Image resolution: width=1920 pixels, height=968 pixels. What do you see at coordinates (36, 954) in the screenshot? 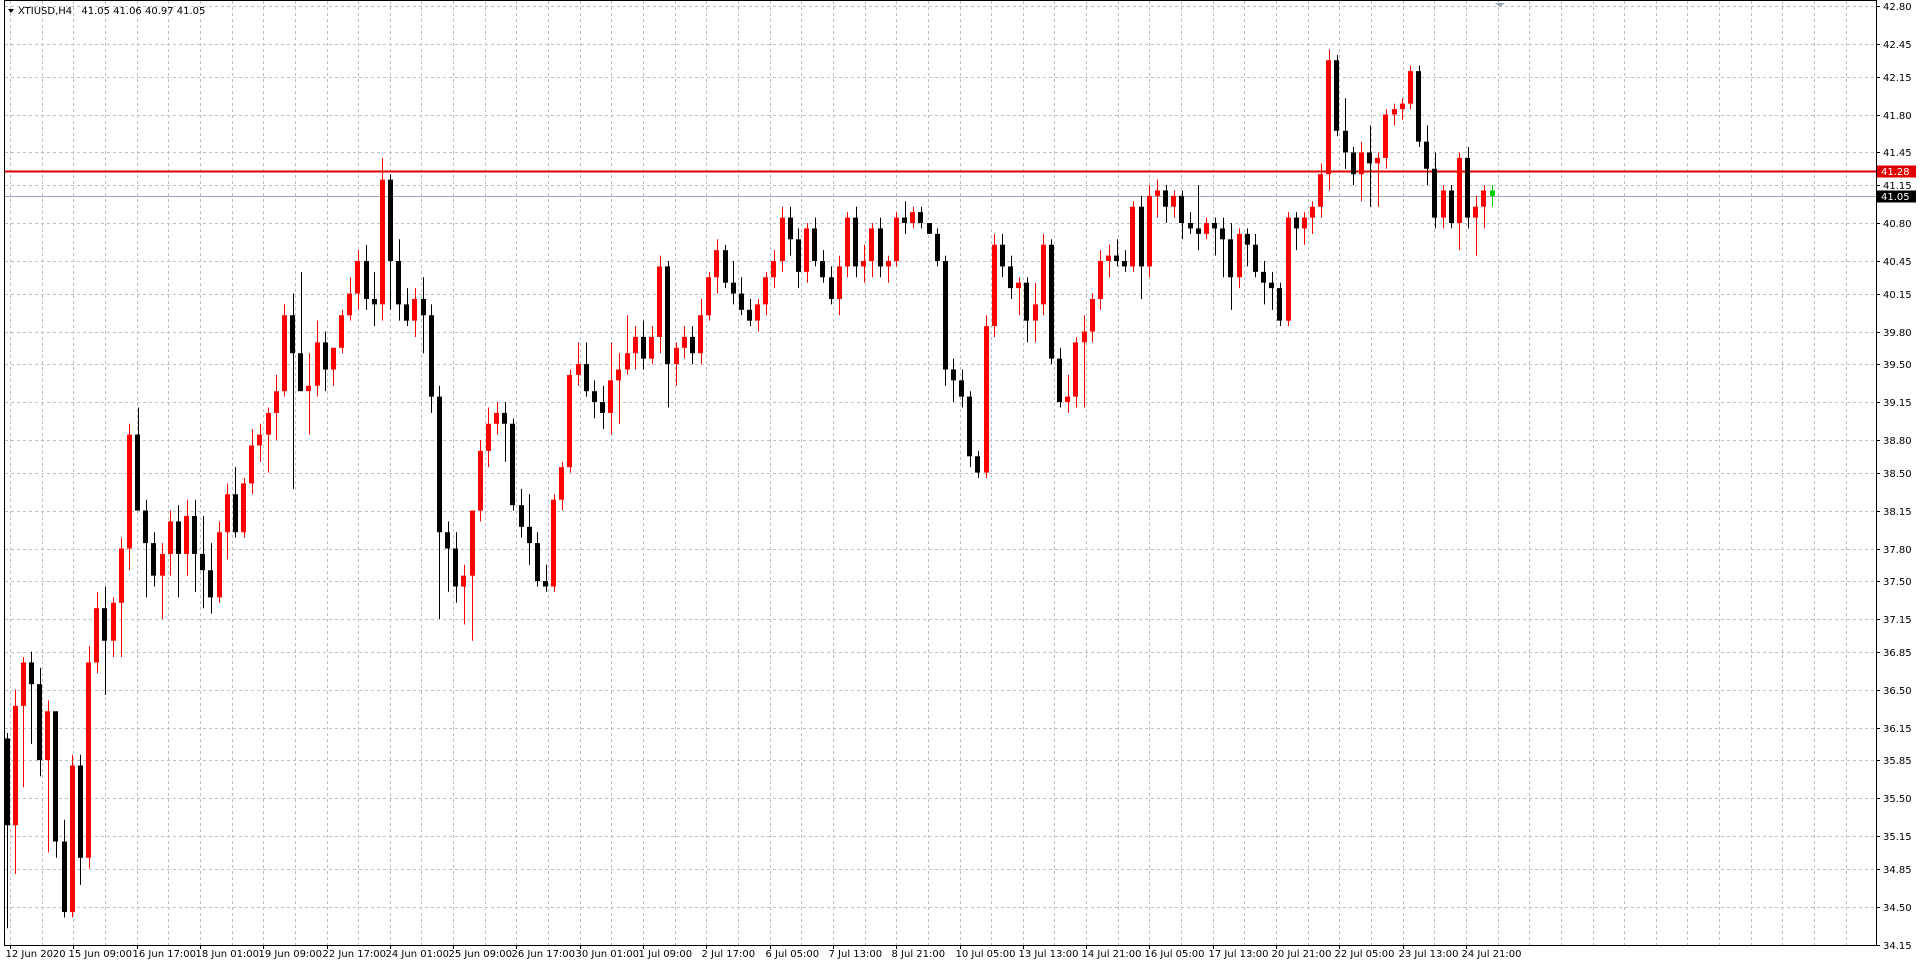
I see `x-tick-label: 12 Jun 2020` at bounding box center [36, 954].